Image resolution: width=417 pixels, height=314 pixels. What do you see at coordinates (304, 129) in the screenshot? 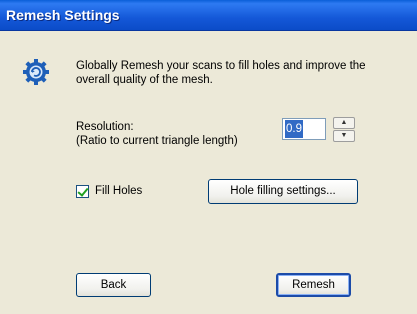
I see `resolution-input: 0.9` at bounding box center [304, 129].